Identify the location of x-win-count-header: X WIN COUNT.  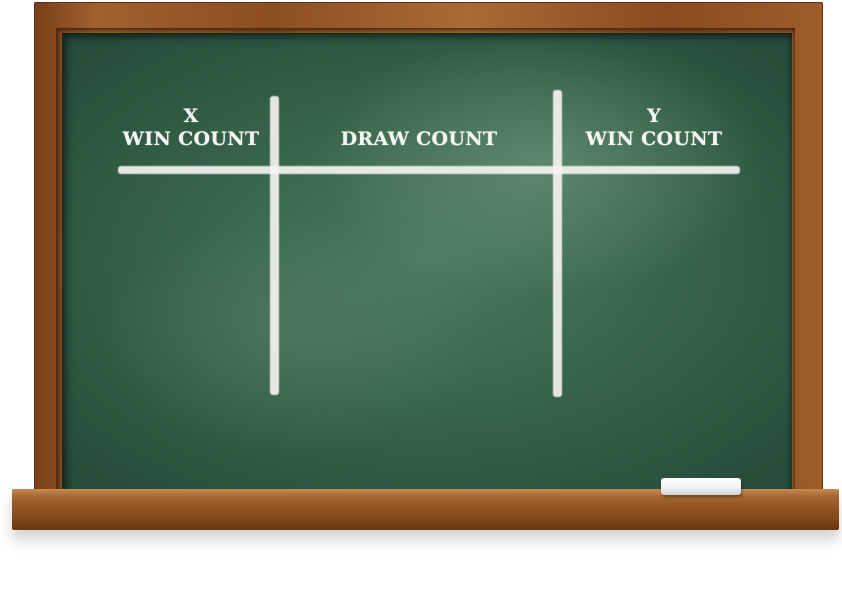
(191, 128).